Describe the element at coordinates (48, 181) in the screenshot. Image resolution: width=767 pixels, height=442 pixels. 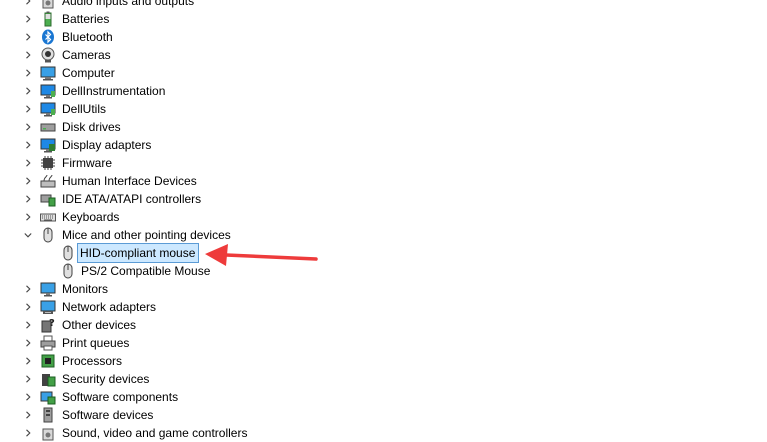
I see `hid-icon` at that location.